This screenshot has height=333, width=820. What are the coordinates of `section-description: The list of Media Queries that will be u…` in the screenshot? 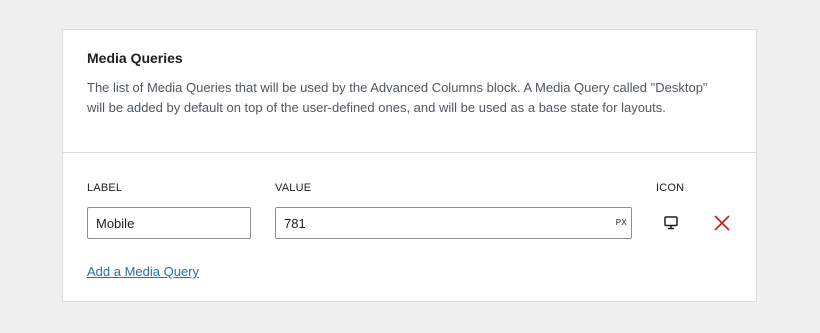 It's located at (397, 97).